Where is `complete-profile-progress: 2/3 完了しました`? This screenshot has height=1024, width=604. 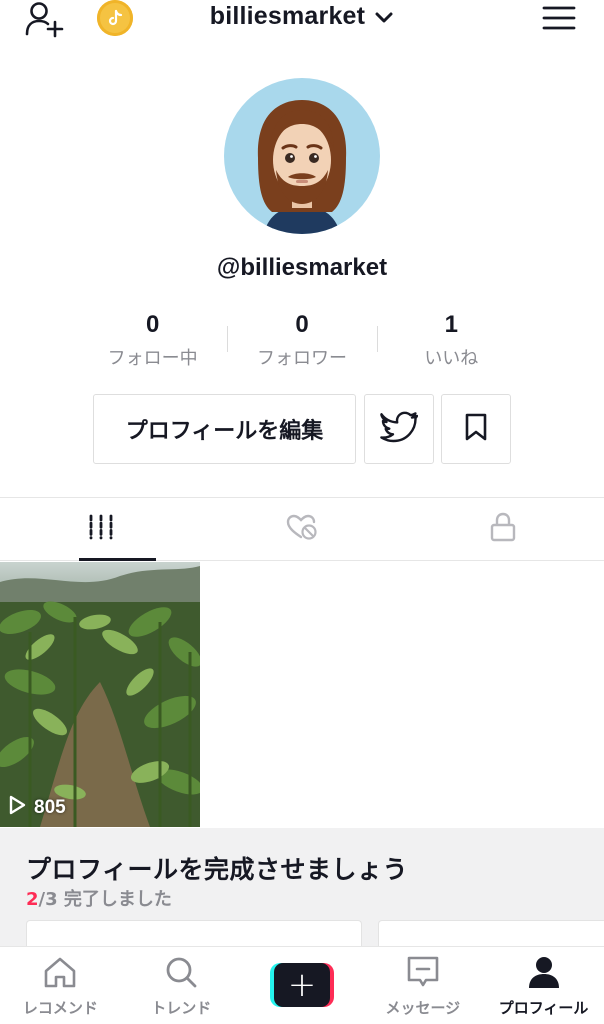
complete-profile-progress: 2/3 完了しました is located at coordinates (99, 898).